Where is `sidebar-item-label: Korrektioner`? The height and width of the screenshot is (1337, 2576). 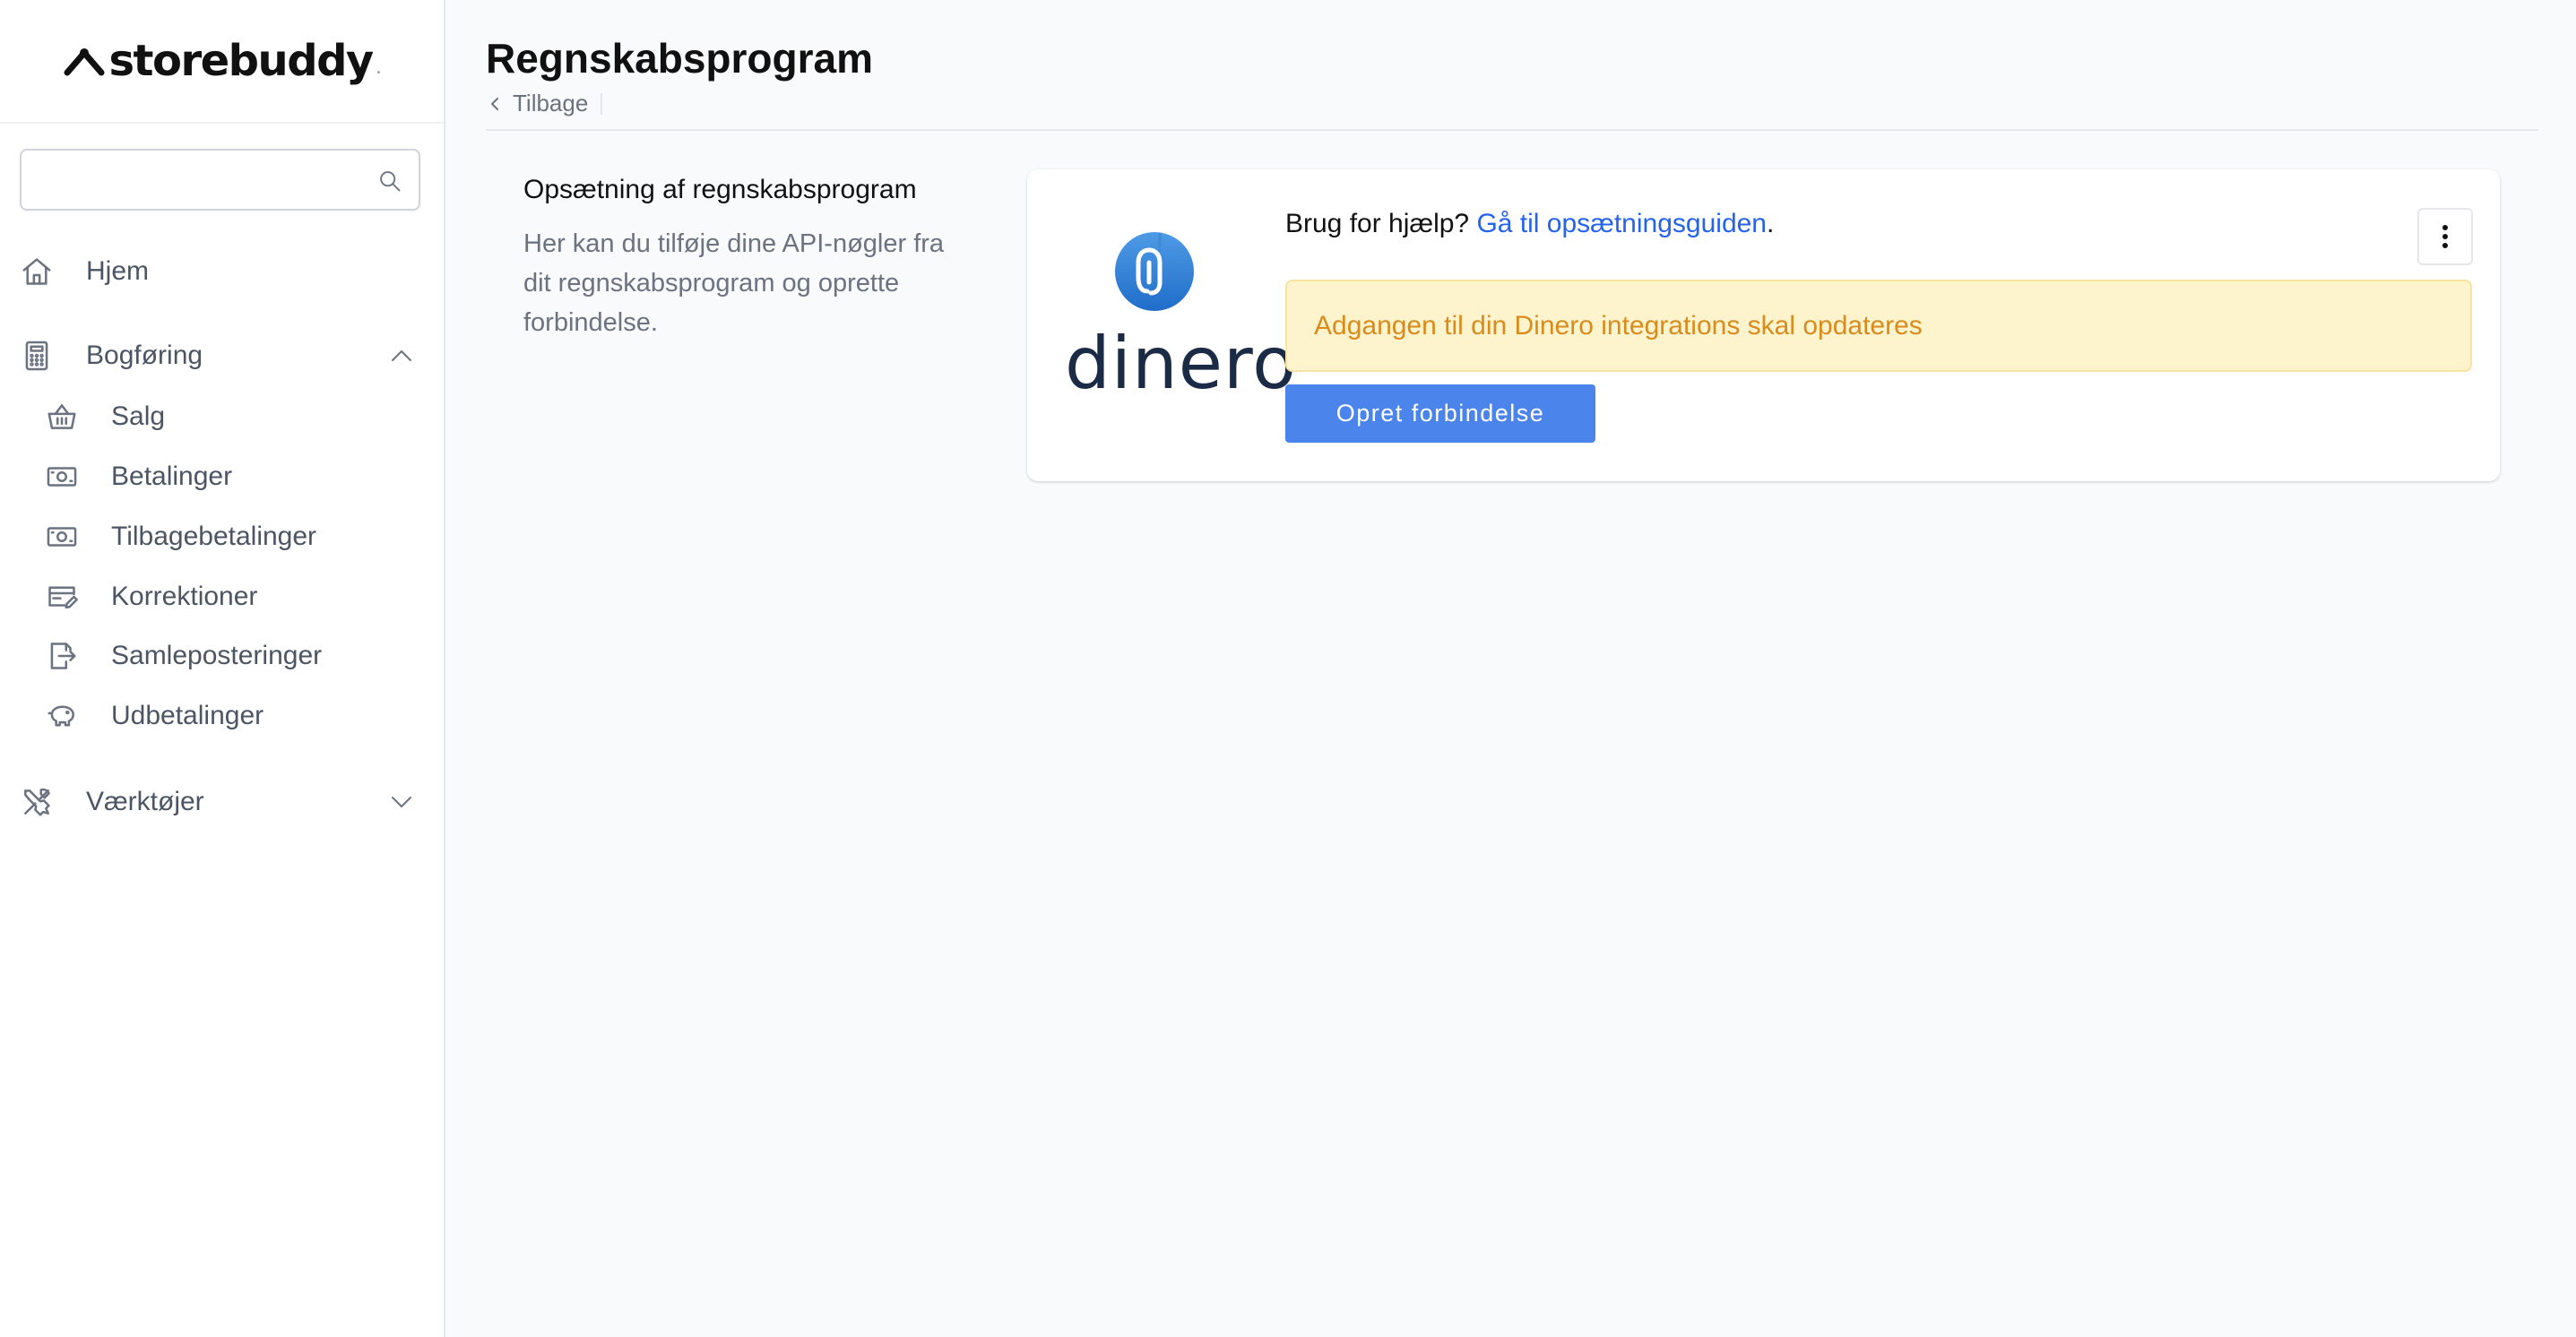 sidebar-item-label: Korrektioner is located at coordinates (184, 596).